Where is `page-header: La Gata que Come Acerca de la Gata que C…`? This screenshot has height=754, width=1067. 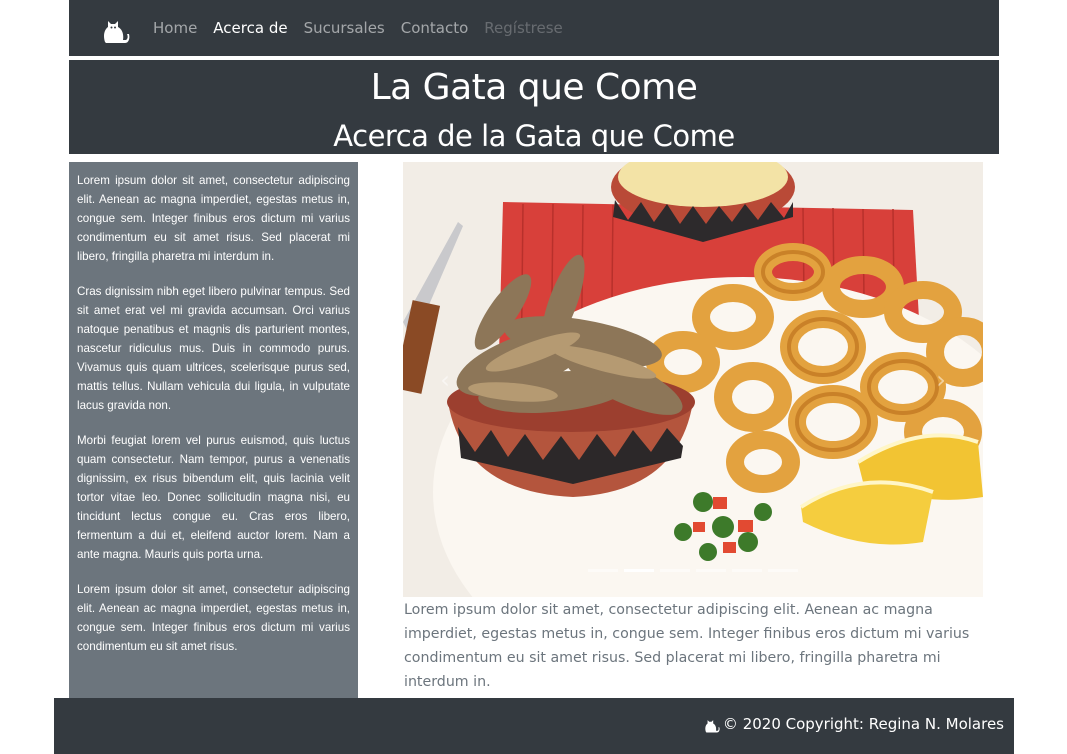 page-header: La Gata que Come Acerca de la Gata que C… is located at coordinates (534, 107).